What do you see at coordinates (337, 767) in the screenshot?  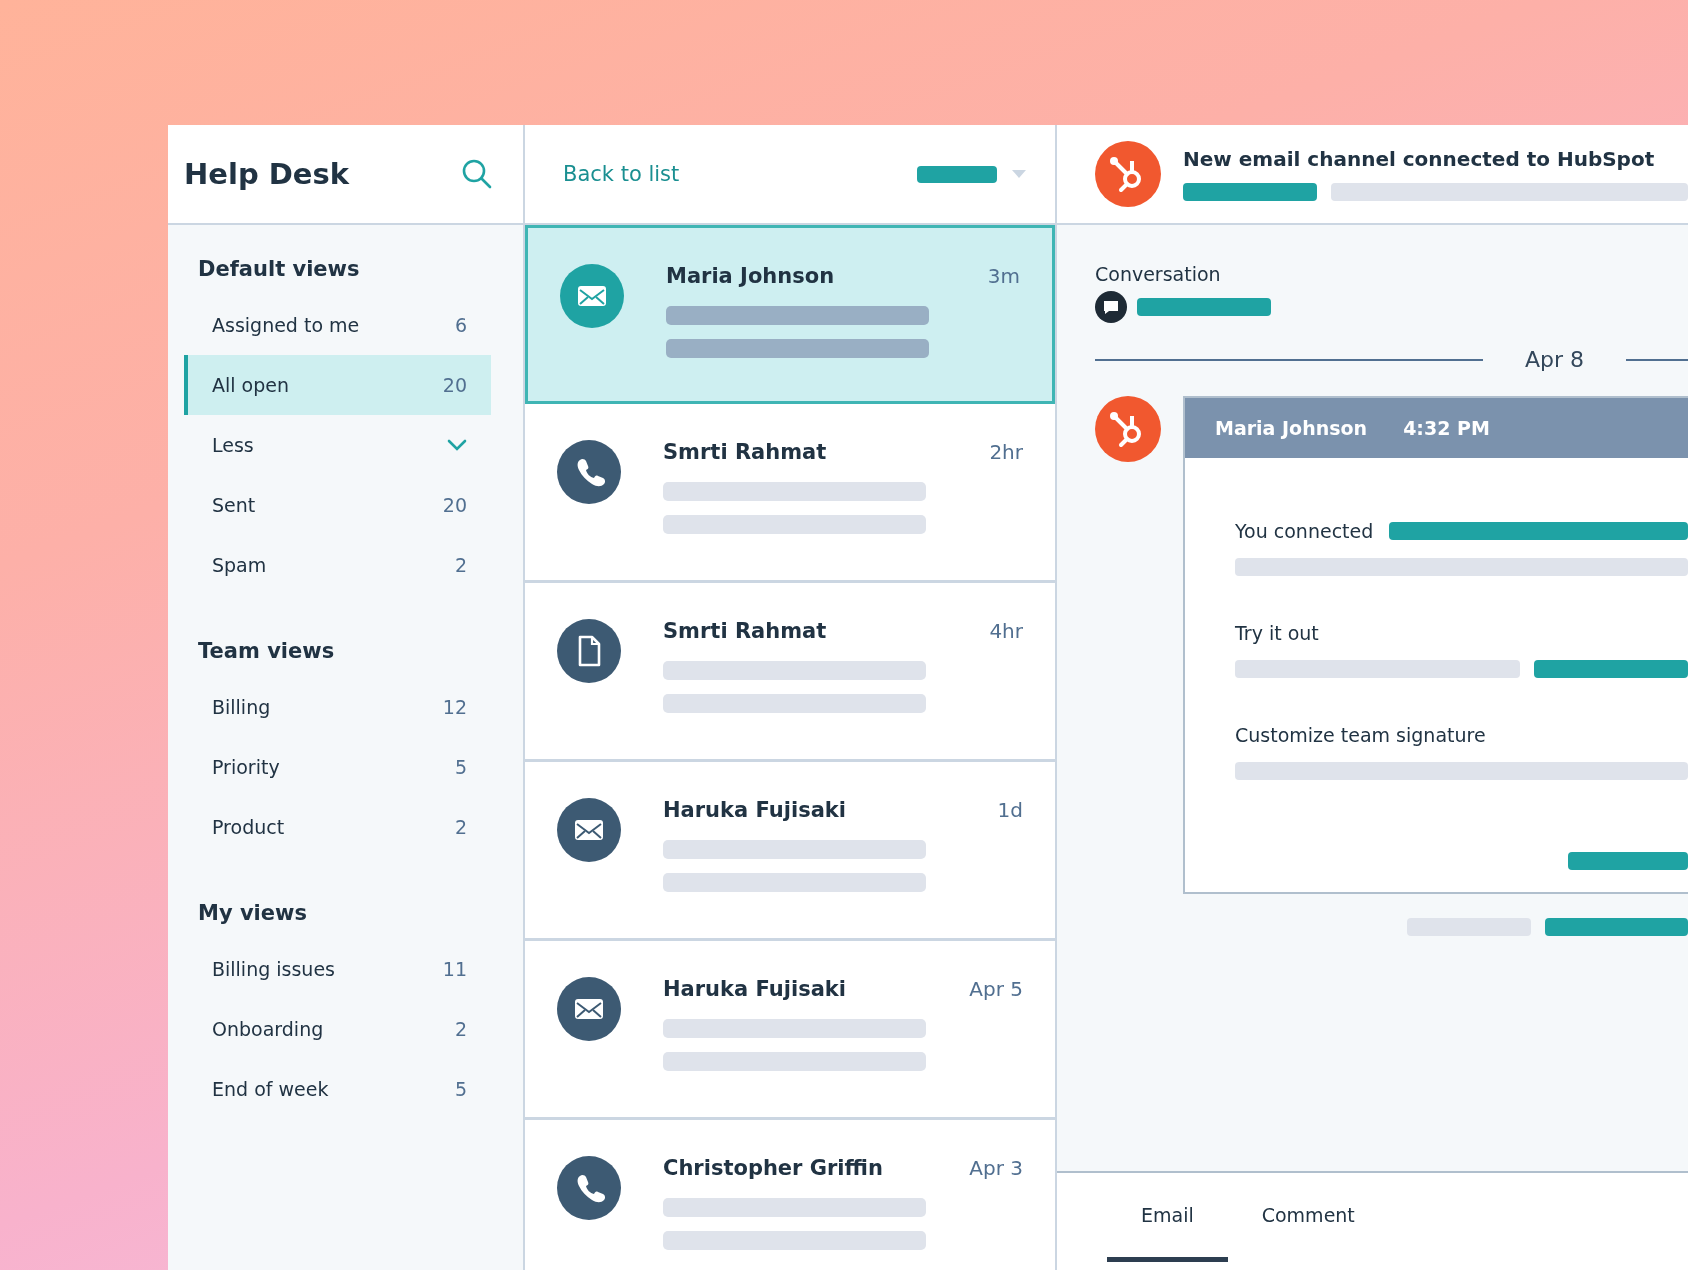 I see `view-item: Priority 5` at bounding box center [337, 767].